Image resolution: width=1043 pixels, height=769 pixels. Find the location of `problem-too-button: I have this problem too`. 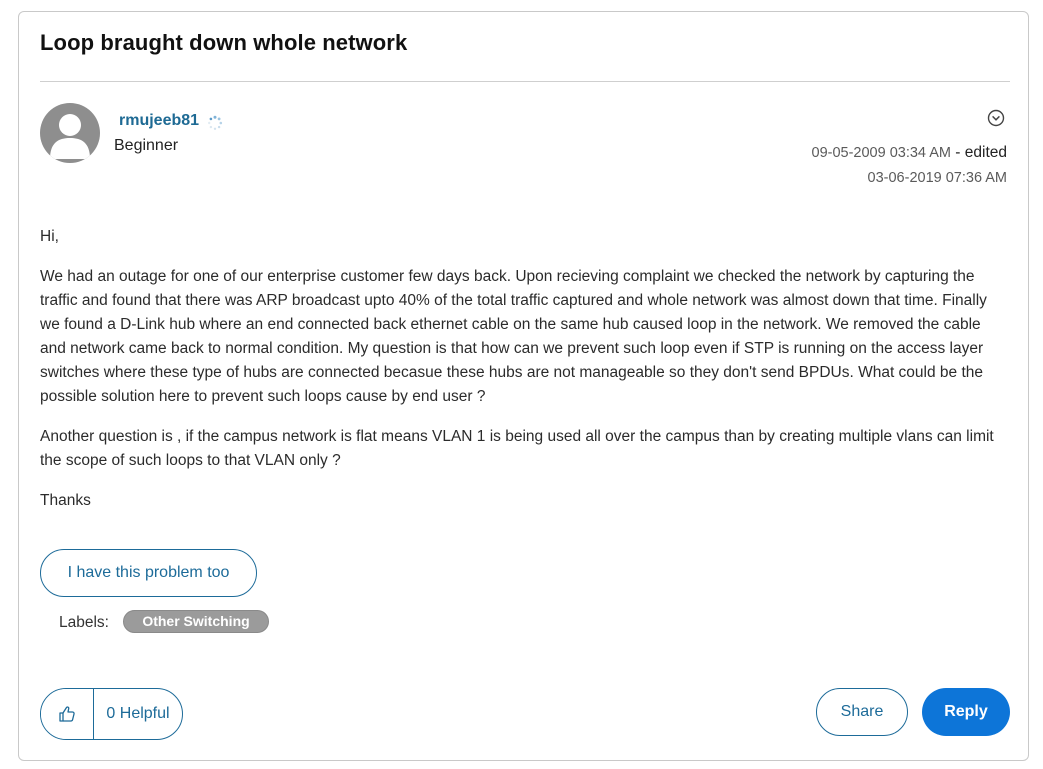

problem-too-button: I have this problem too is located at coordinates (148, 573).